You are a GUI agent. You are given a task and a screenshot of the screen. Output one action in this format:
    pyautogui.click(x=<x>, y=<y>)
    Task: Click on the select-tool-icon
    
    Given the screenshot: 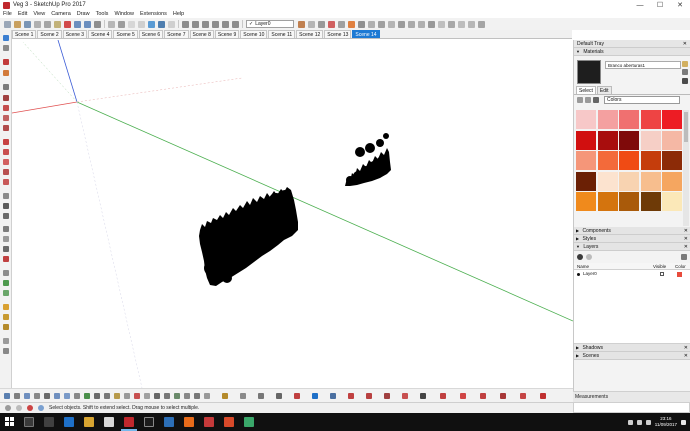 What is the action you would take?
    pyautogui.click(x=6, y=38)
    